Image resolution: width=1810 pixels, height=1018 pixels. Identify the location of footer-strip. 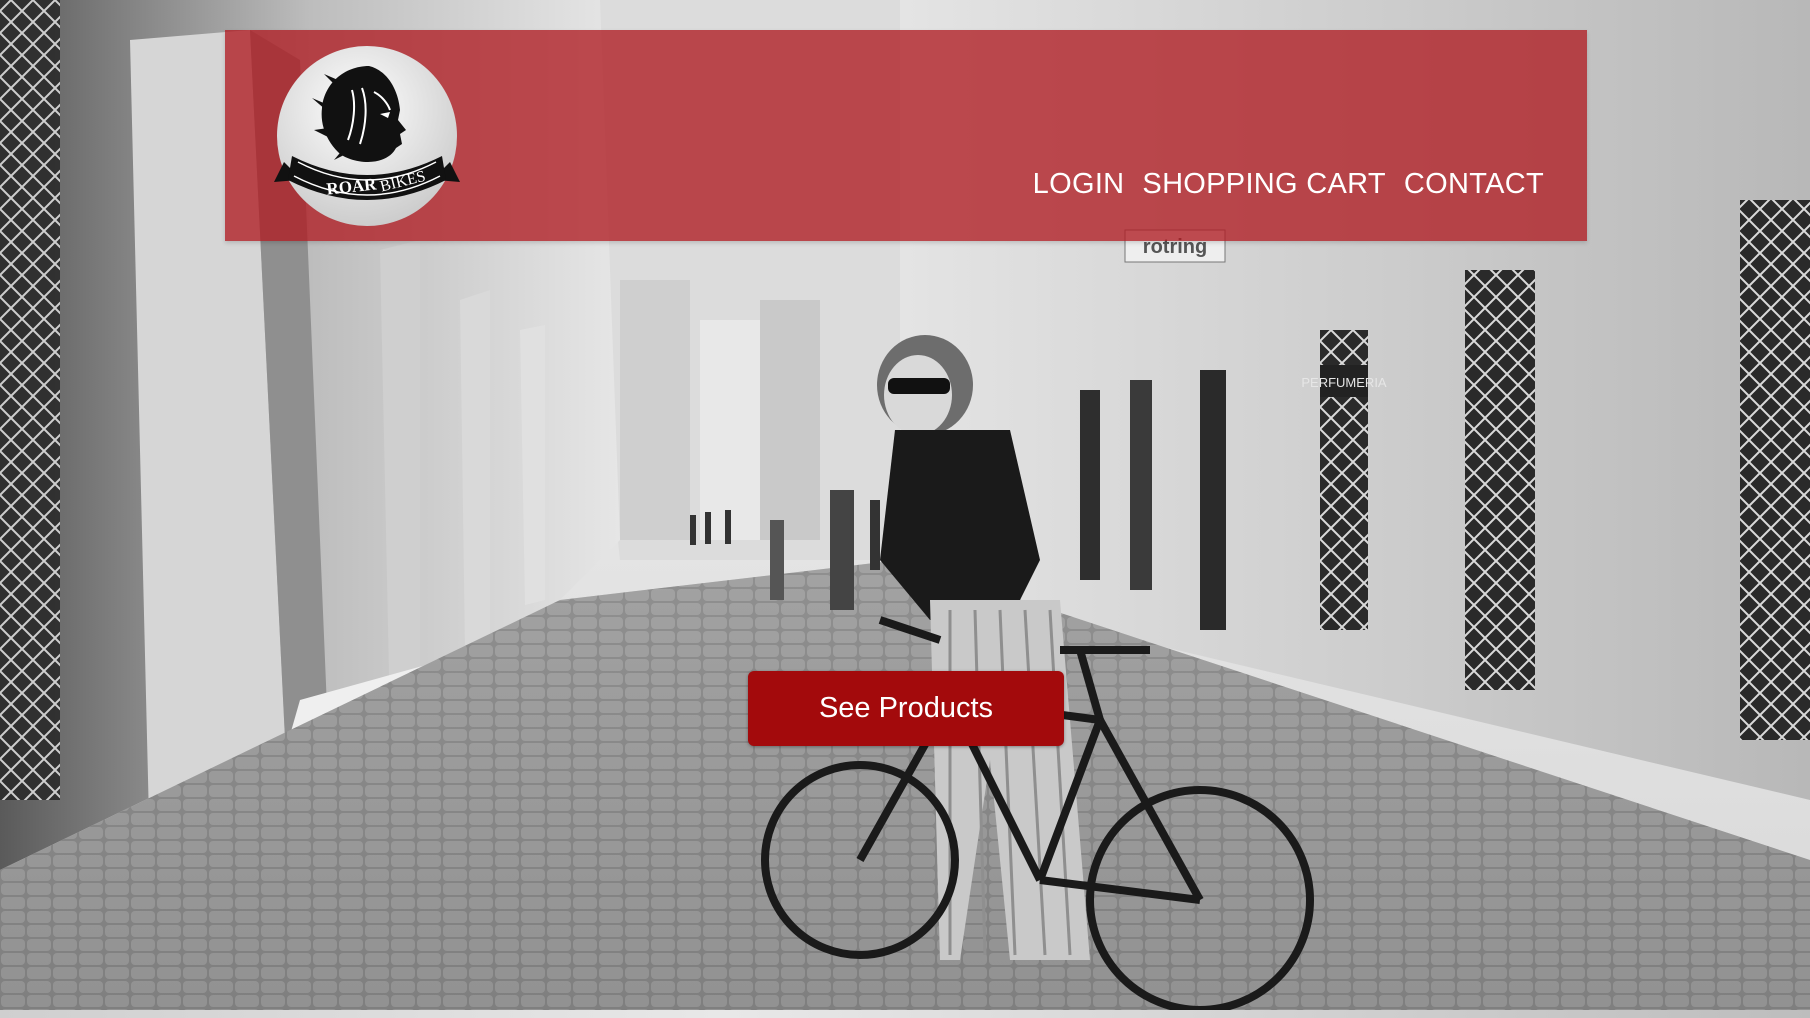
(905, 1014).